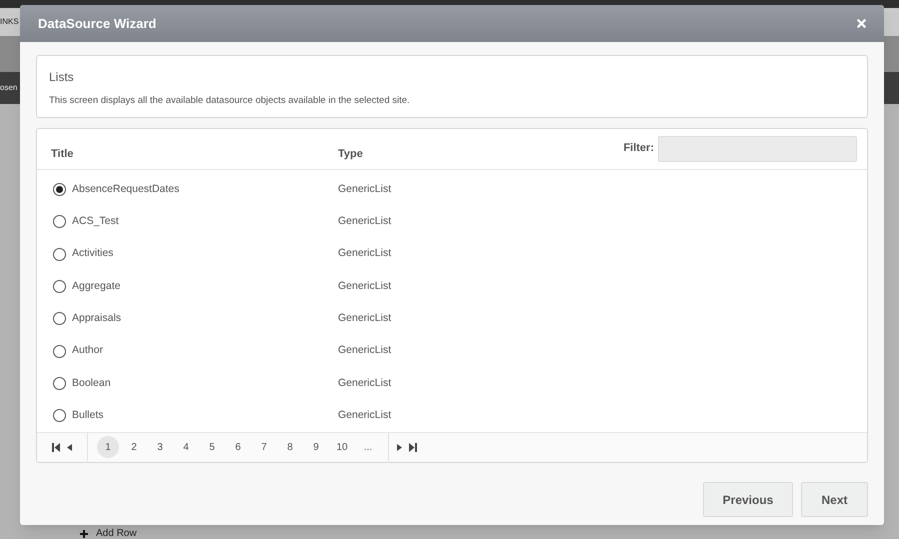  I want to click on column-header: Type, so click(438, 154).